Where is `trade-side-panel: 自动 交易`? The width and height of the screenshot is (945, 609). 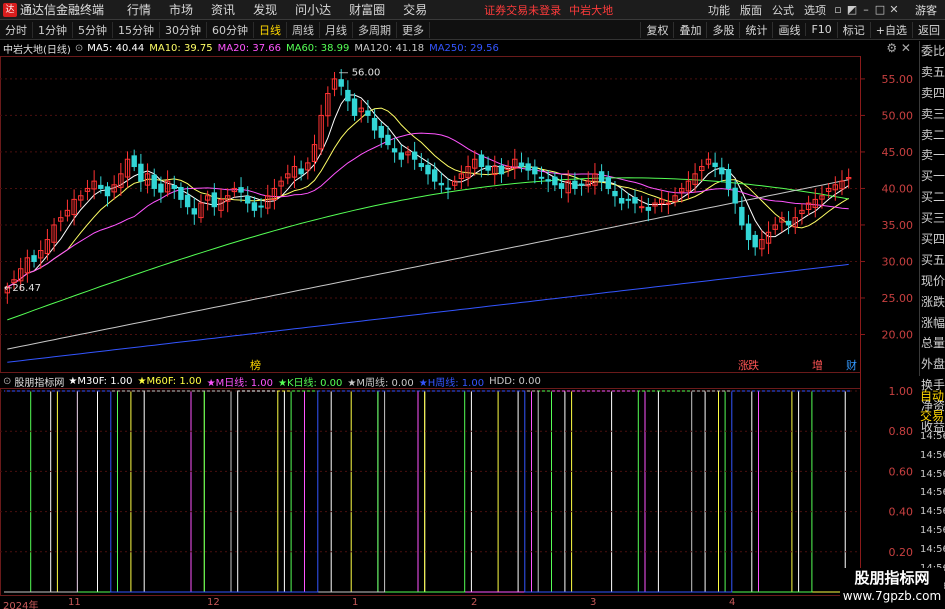
trade-side-panel: 自动 交易 is located at coordinates (932, 406).